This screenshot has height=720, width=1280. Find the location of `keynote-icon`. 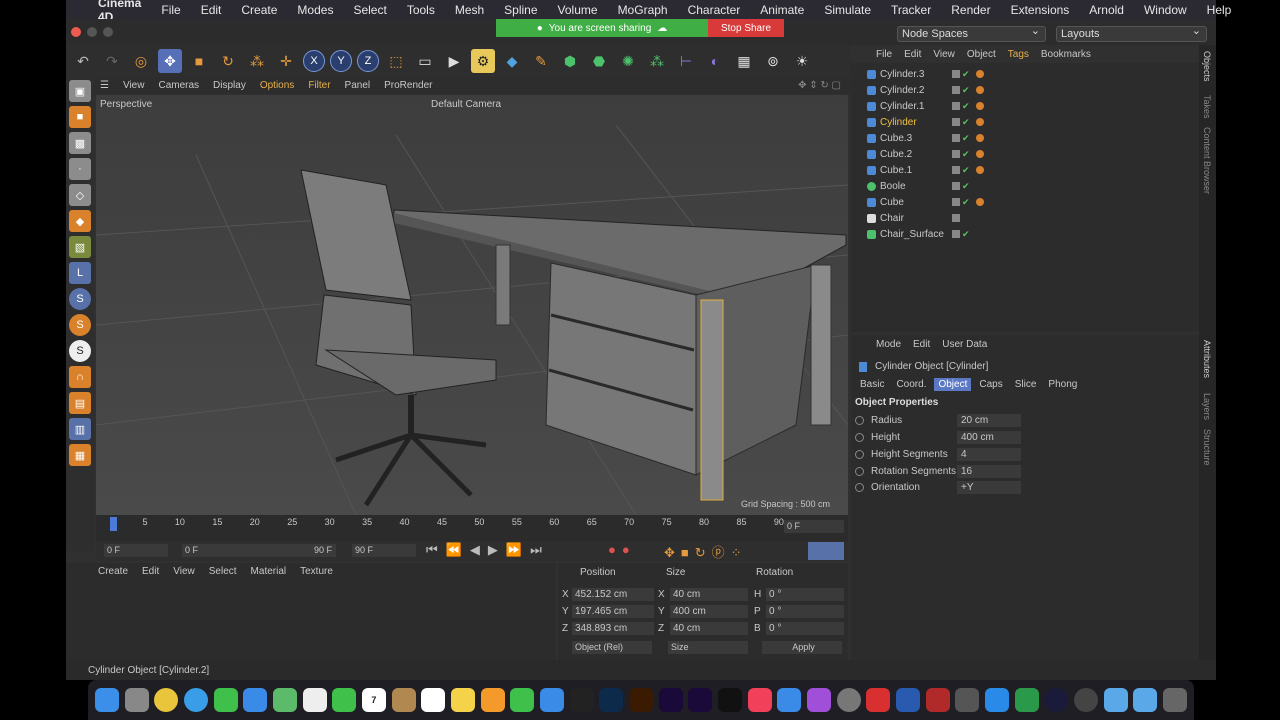

keynote-icon is located at coordinates (551, 700).